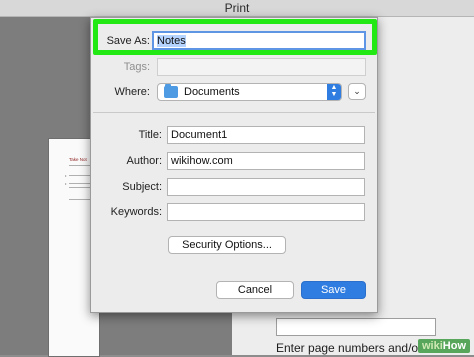 Image resolution: width=474 pixels, height=357 pixels. What do you see at coordinates (333, 290) in the screenshot?
I see `save-button: Save` at bounding box center [333, 290].